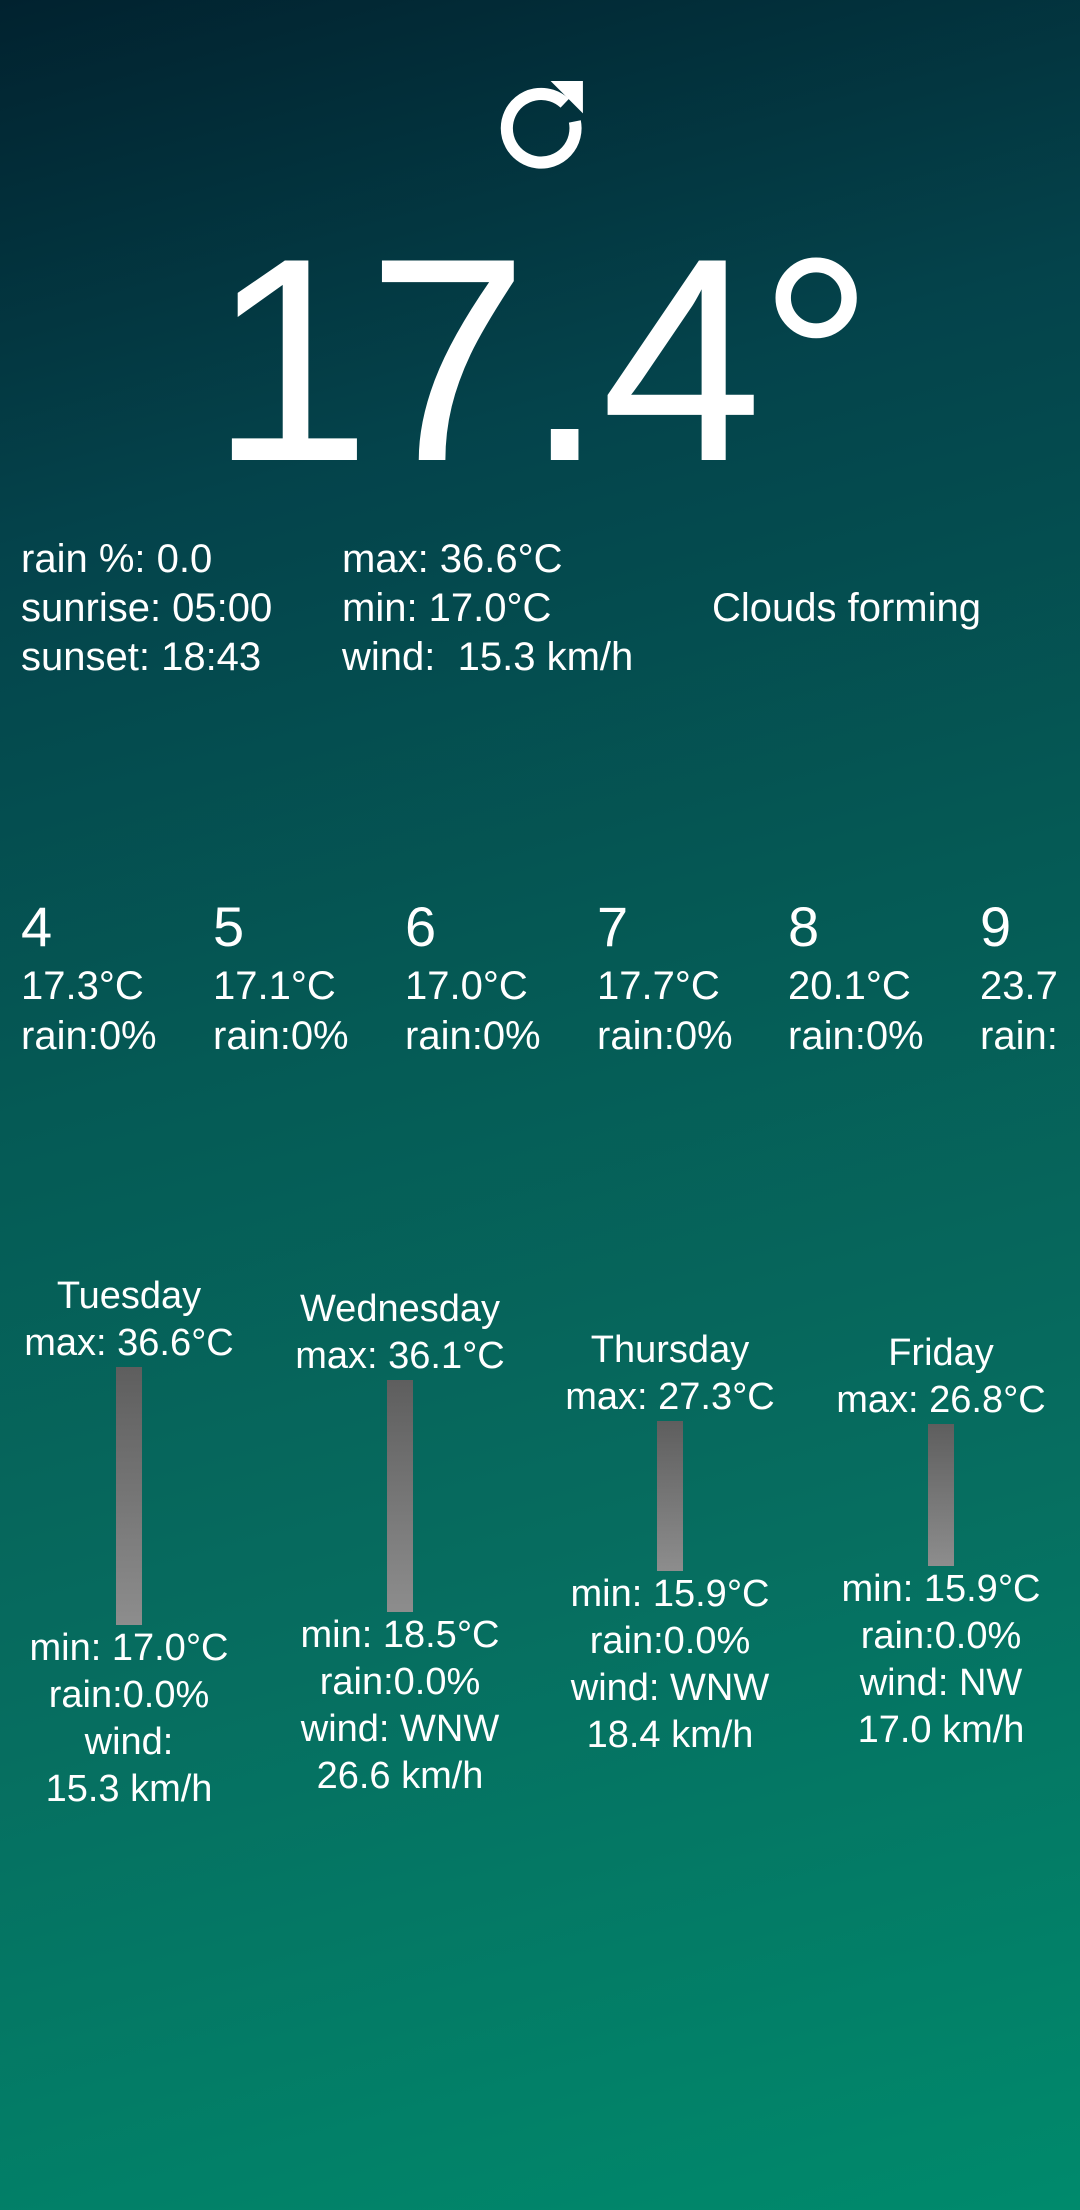 This screenshot has width=1080, height=2210. I want to click on day-wind-speed: 15.3 km/h, so click(129, 1789).